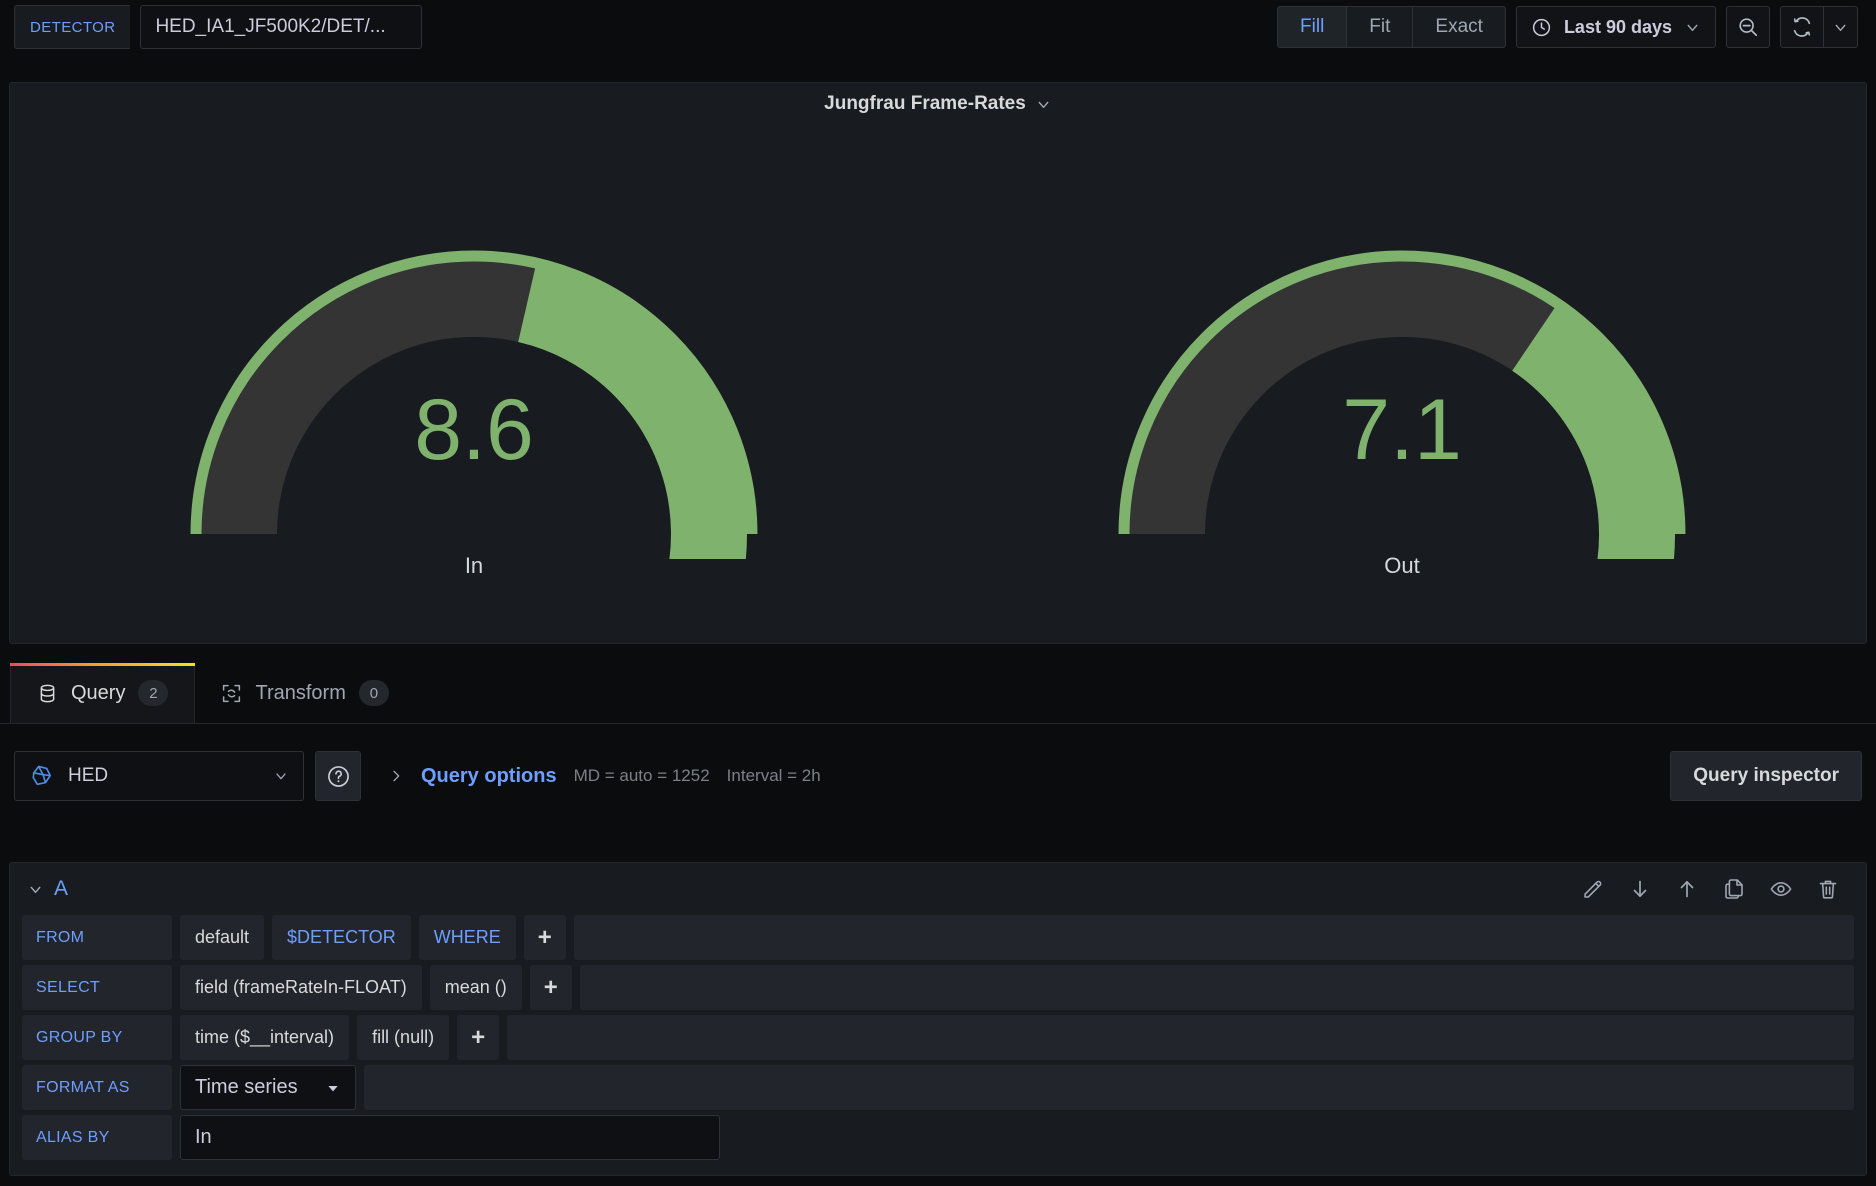  I want to click on query-ref-id: A, so click(61, 889).